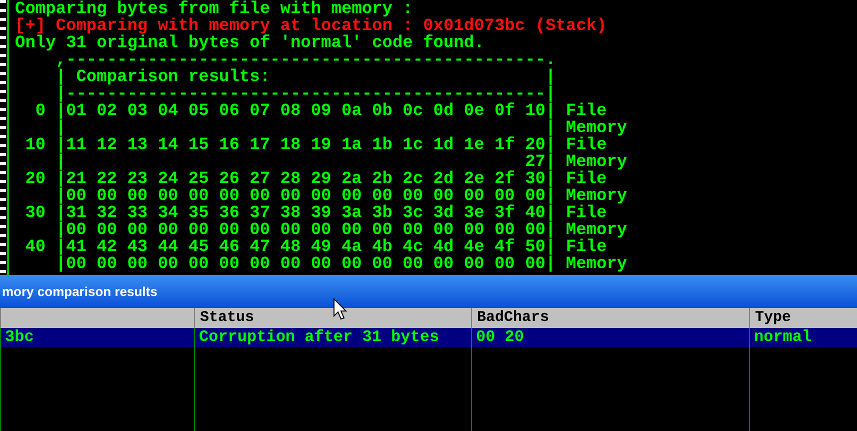 Image resolution: width=857 pixels, height=431 pixels. What do you see at coordinates (80, 291) in the screenshot?
I see `window-title: mory comparison results` at bounding box center [80, 291].